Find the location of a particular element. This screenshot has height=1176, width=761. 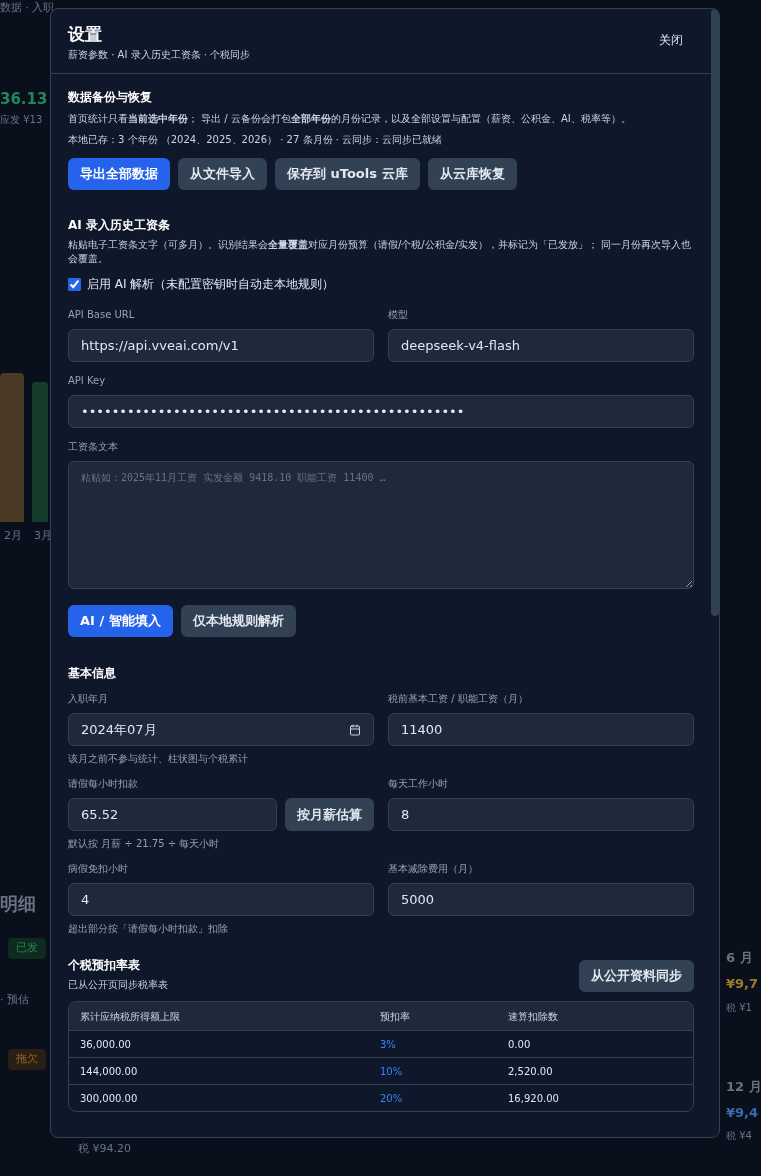

section-description: 粘贴电子工资条文字（可多月）。识别结果会全量覆盖对应月份预算（请假/个税/公积金/实发），并标记为「已发放」； 同一月份再次导入也会覆盖。 is located at coordinates (380, 252).